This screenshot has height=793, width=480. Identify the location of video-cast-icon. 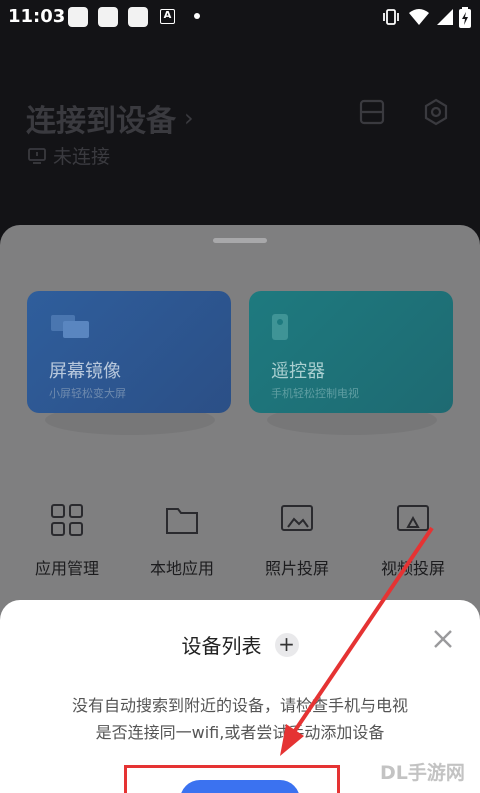
(413, 518).